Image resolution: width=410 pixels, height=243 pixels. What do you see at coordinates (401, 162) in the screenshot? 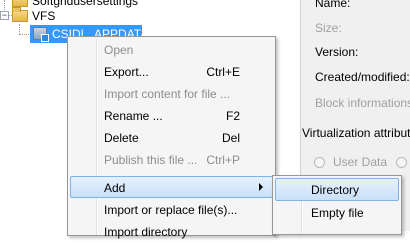
I see `radio-option` at bounding box center [401, 162].